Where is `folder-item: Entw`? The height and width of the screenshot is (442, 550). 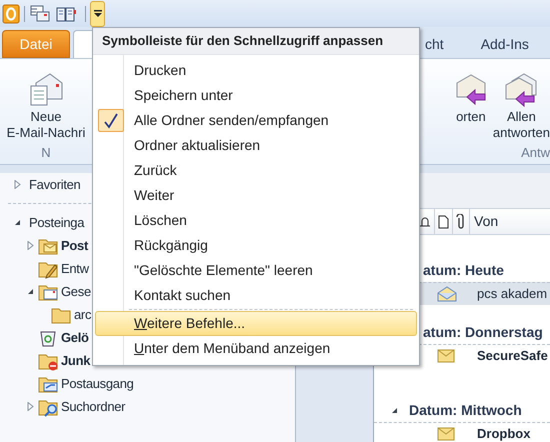
folder-item: Entw is located at coordinates (75, 268).